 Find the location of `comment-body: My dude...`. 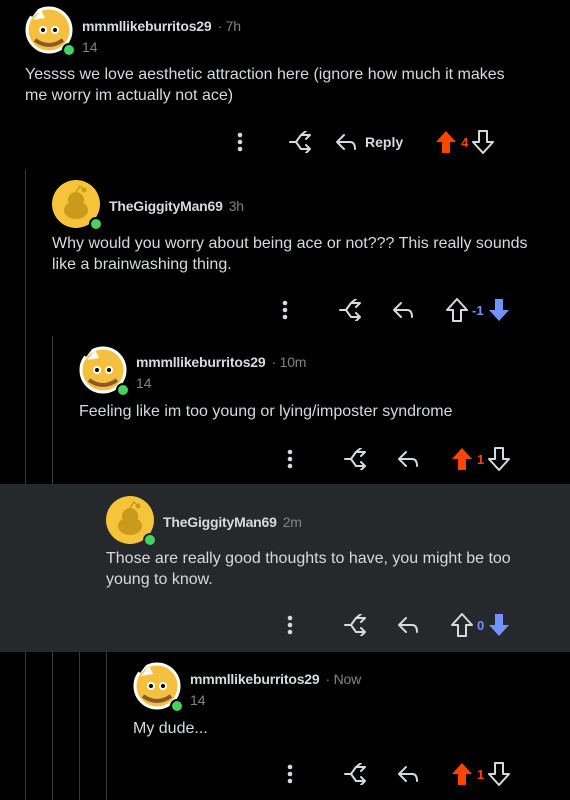

comment-body: My dude... is located at coordinates (170, 728).